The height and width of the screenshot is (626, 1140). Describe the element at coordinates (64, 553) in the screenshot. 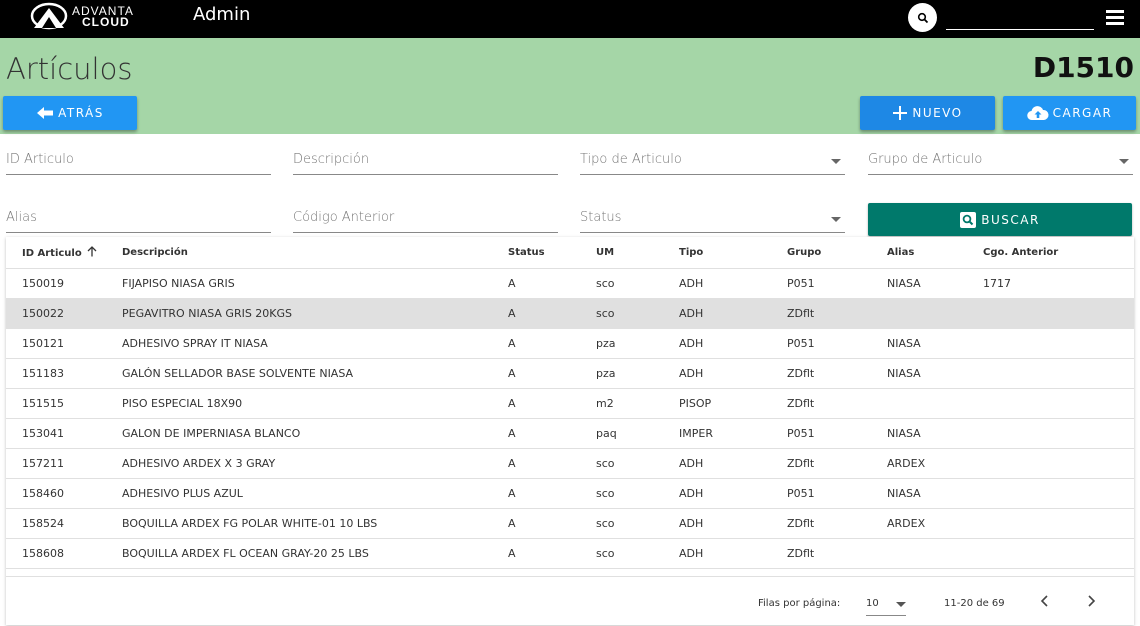

I see `cell-id: 158608` at that location.